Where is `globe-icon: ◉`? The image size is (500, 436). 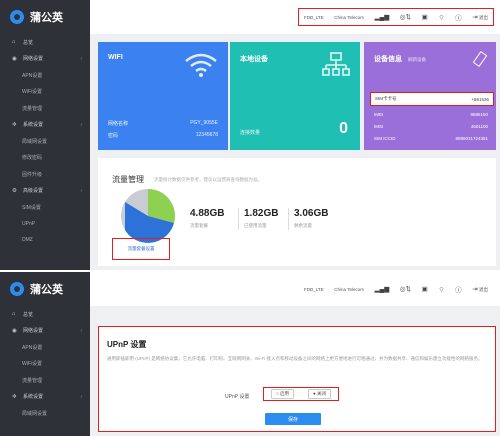 globe-icon: ◉ is located at coordinates (14, 330).